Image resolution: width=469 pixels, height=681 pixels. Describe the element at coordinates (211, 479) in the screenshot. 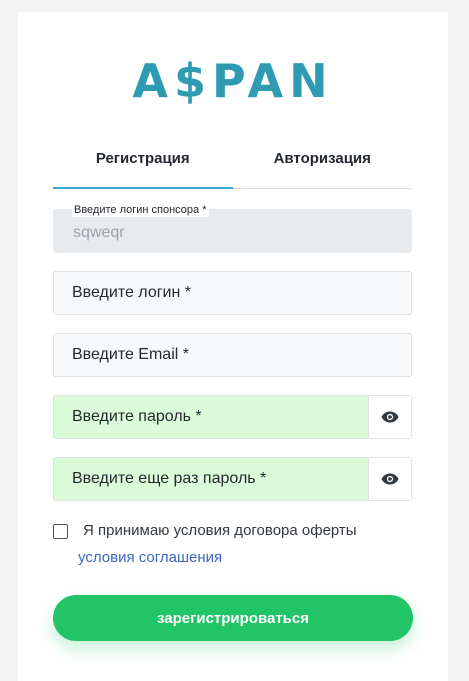

I see `password-repeat-input: Введите еще раз пароль *` at that location.